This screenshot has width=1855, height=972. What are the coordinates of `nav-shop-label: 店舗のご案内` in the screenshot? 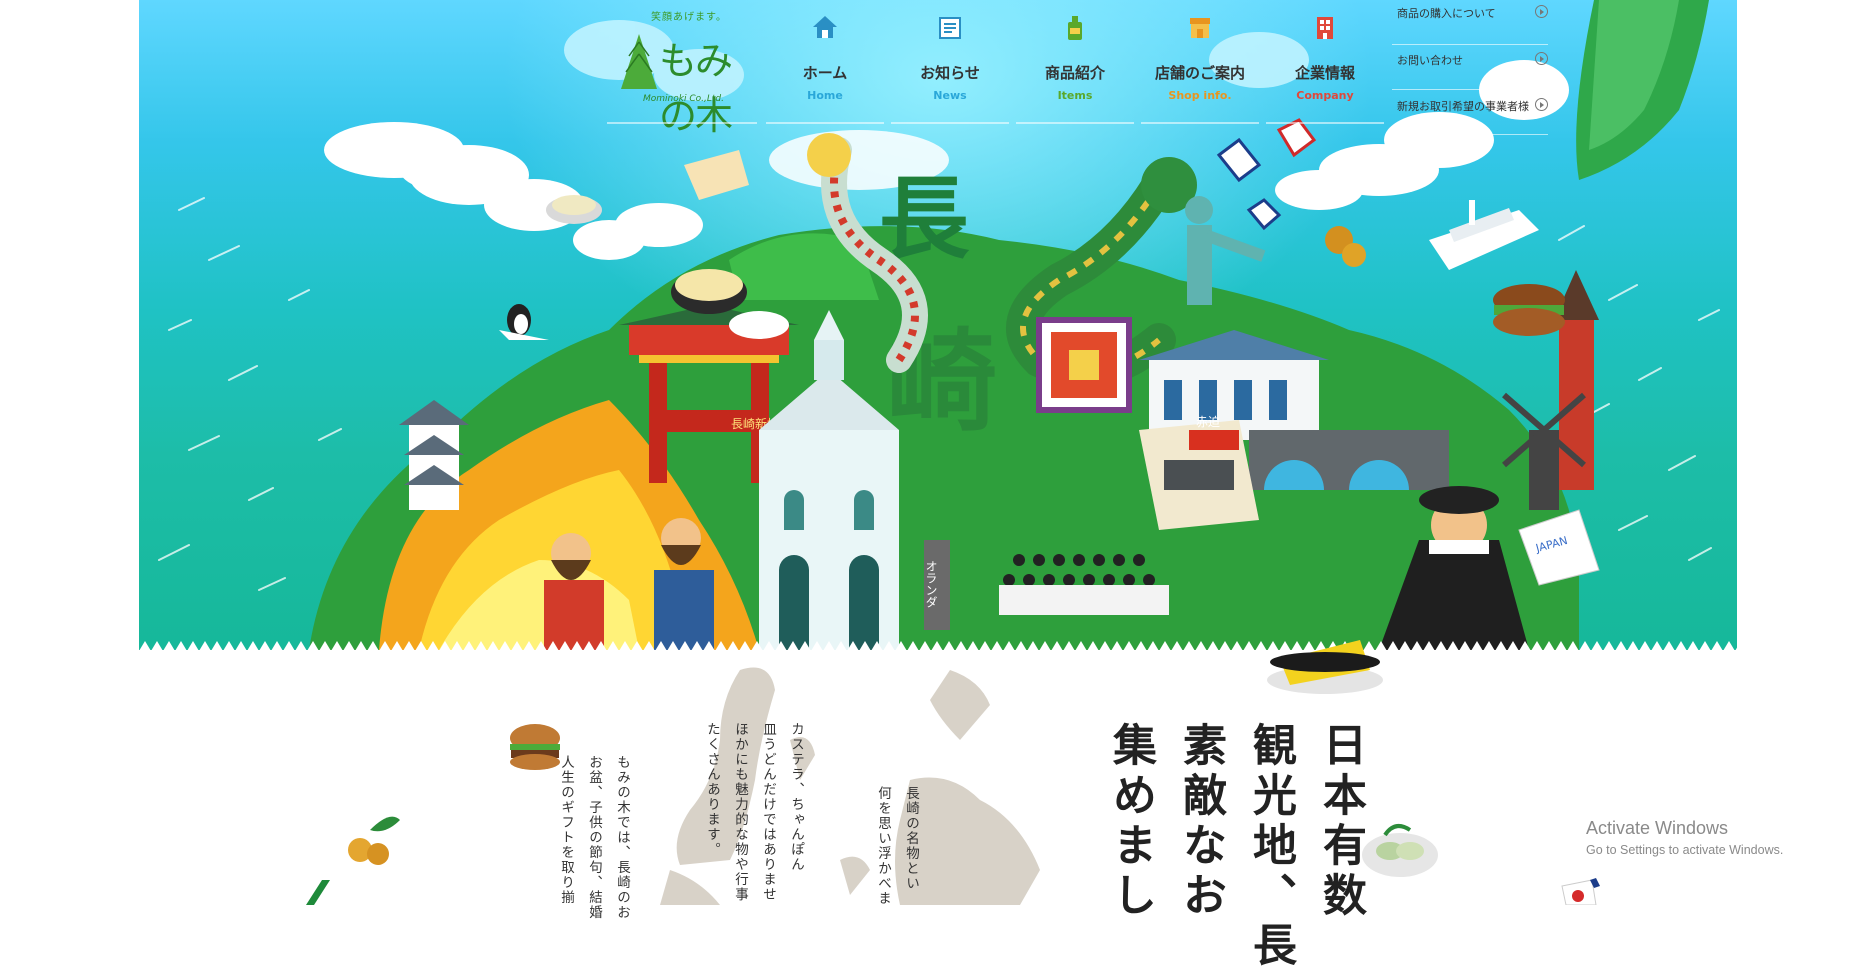 It's located at (1199, 73).